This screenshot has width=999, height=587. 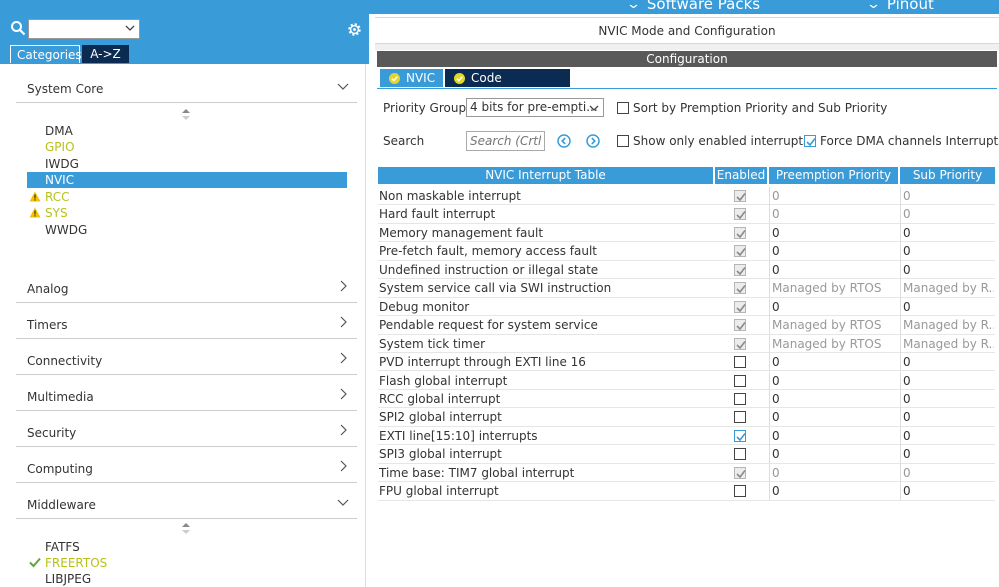 What do you see at coordinates (741, 175) in the screenshot?
I see `column-header-enabled: Enabled` at bounding box center [741, 175].